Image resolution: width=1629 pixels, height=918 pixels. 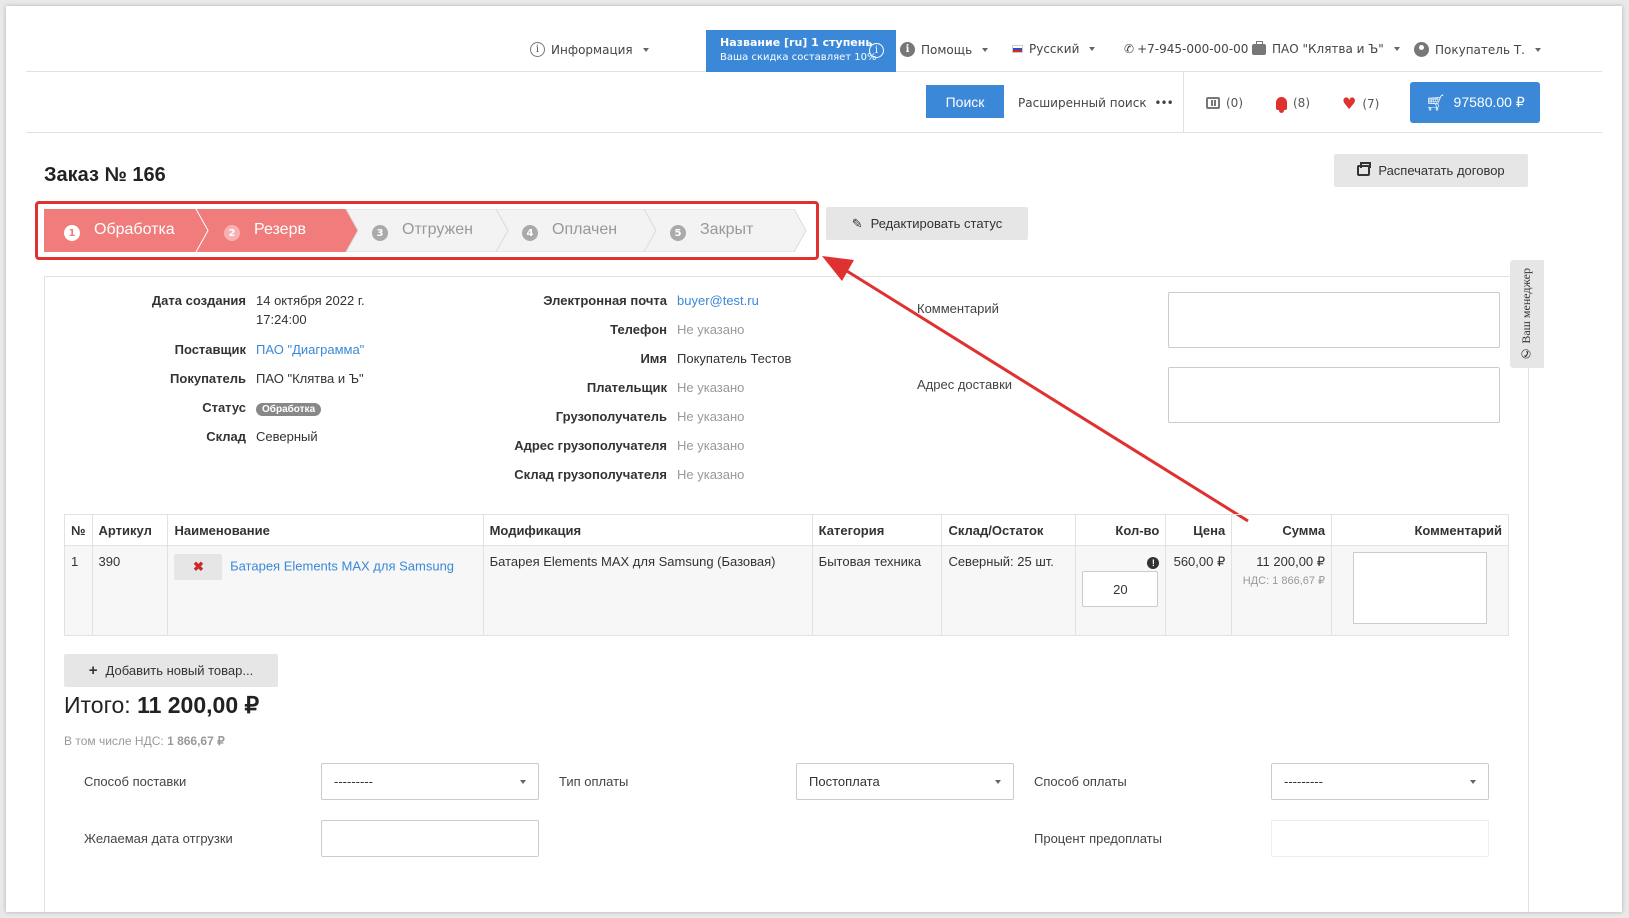 I want to click on divider, so click(x=1183, y=102).